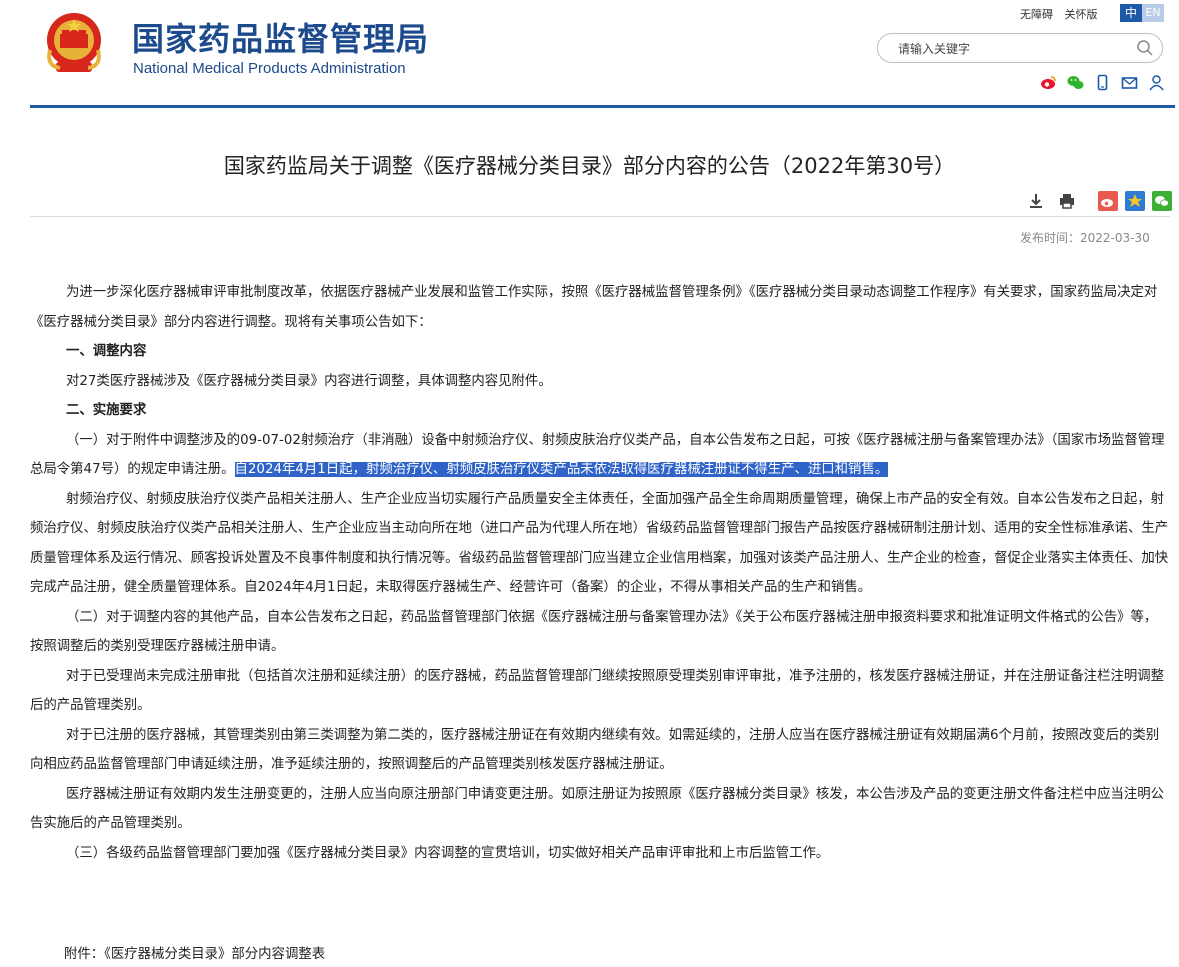 The width and height of the screenshot is (1179, 967). I want to click on article-title: 国家药监局关于调整《医疗器械分类目录》部分内容的公告（2022年第30号）, so click(589, 166).